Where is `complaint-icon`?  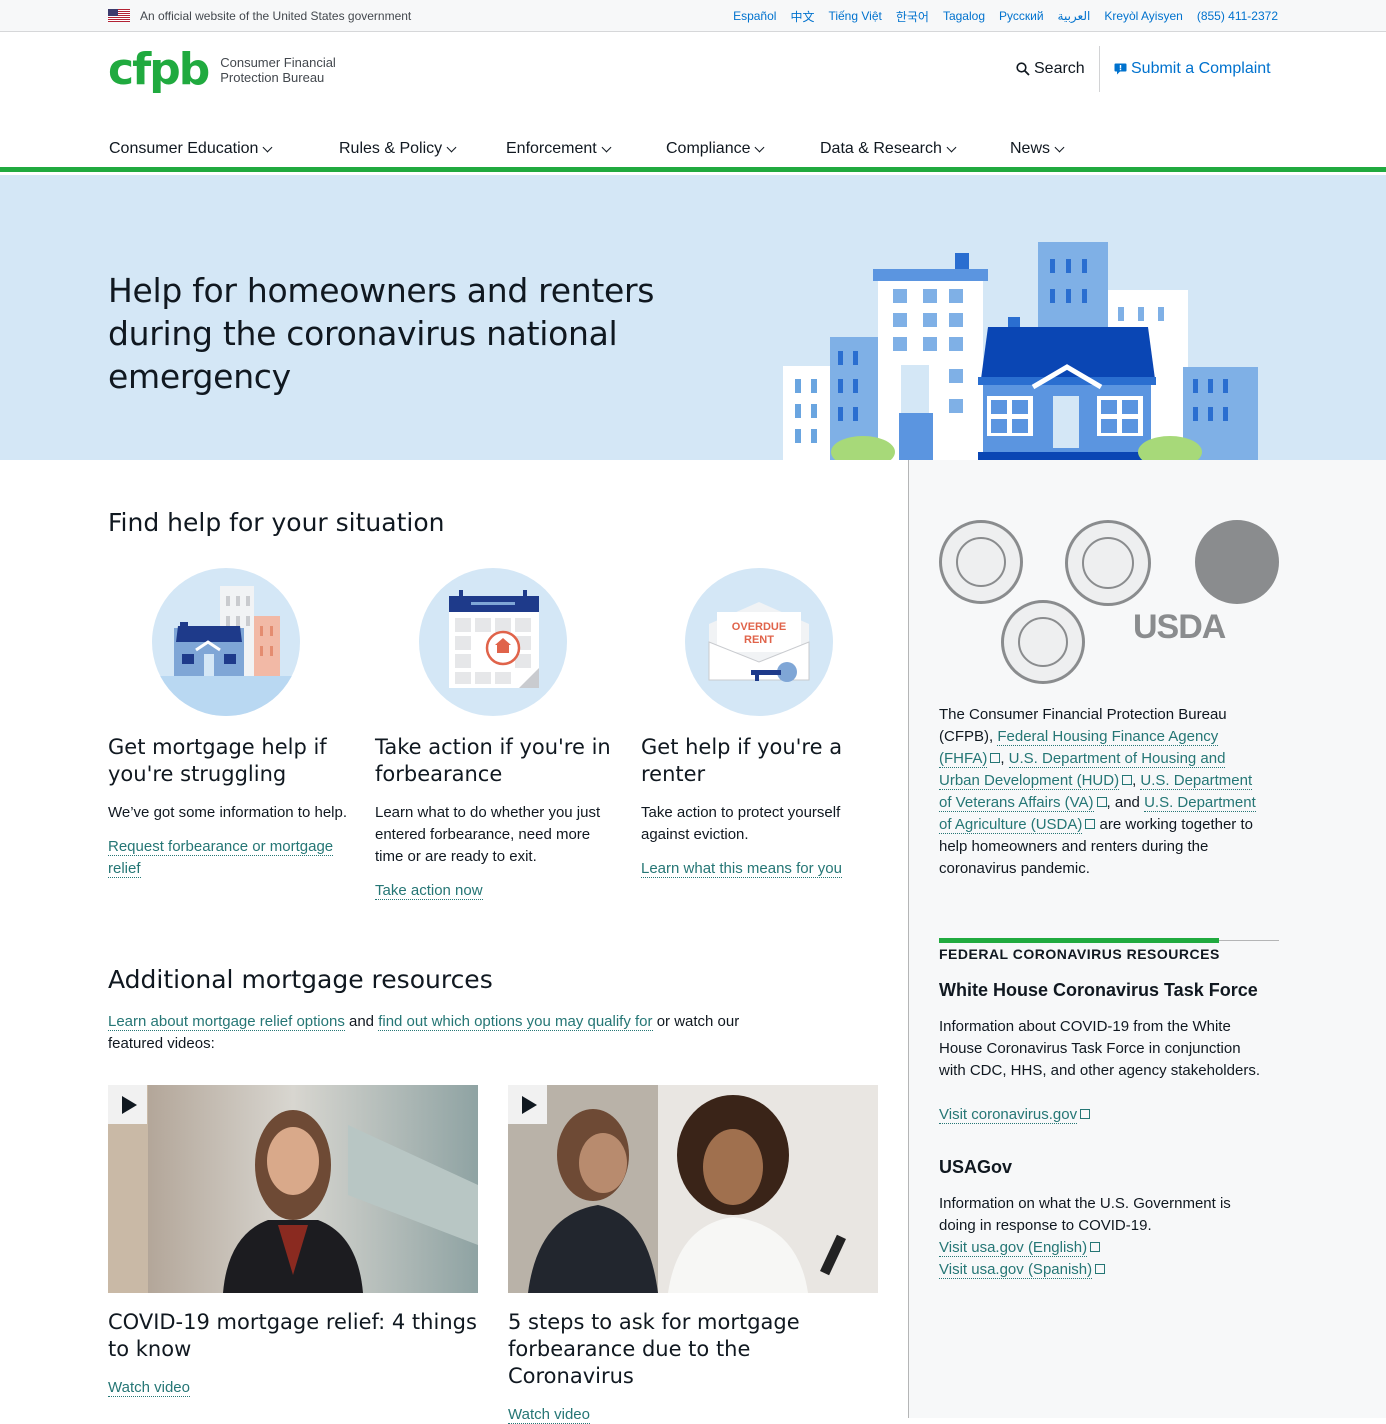
complaint-icon is located at coordinates (1120, 69).